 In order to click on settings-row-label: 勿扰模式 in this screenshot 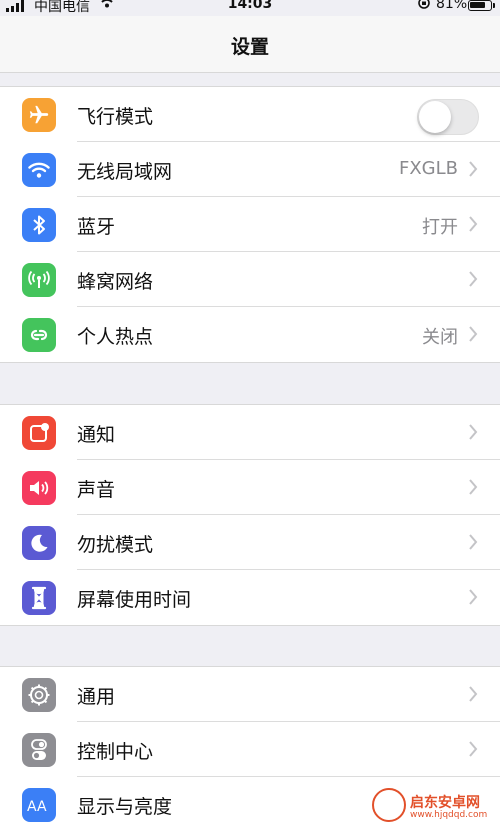, I will do `click(115, 545)`.